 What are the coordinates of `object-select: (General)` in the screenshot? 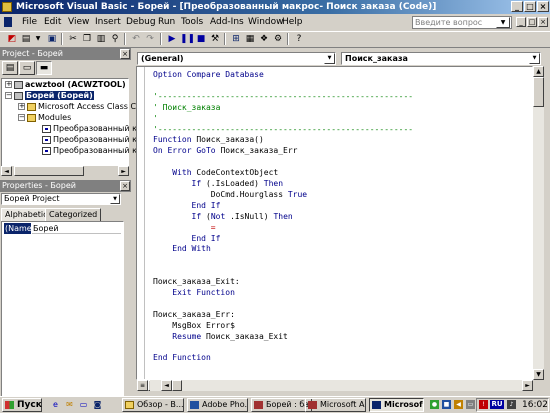 It's located at (236, 58).